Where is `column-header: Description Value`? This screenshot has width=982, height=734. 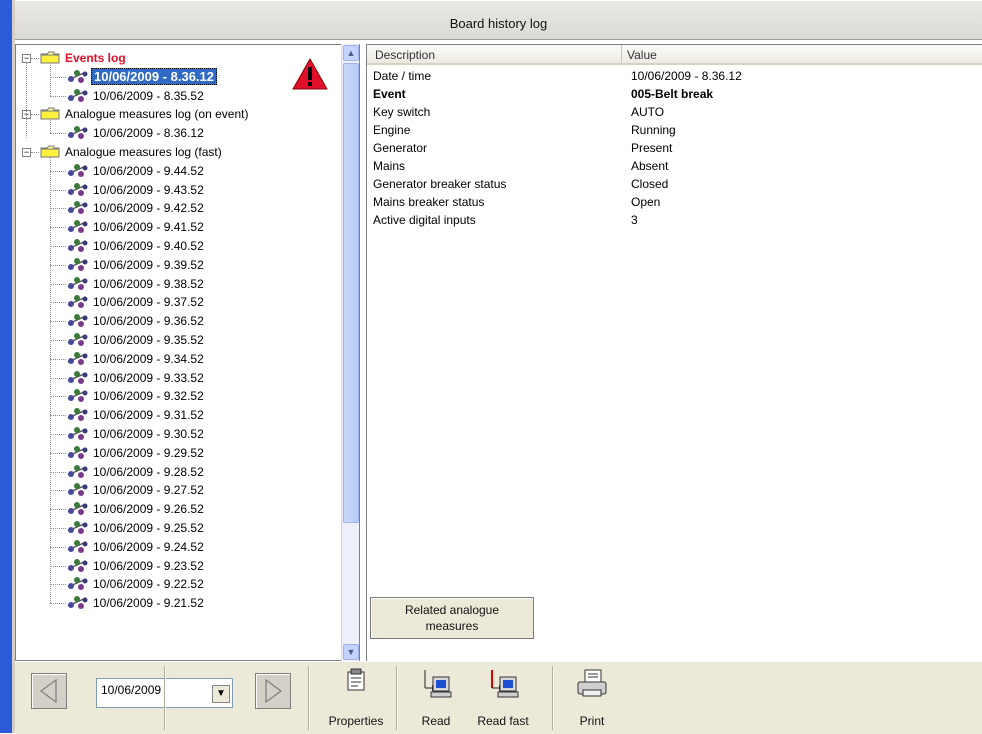
column-header: Description Value is located at coordinates (674, 55).